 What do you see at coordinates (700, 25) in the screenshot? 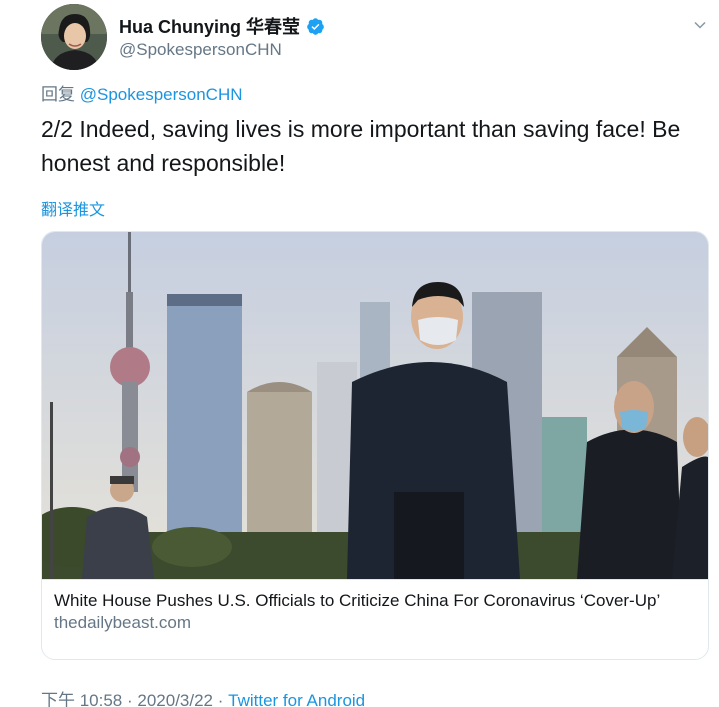
I see `chevron-down-icon` at bounding box center [700, 25].